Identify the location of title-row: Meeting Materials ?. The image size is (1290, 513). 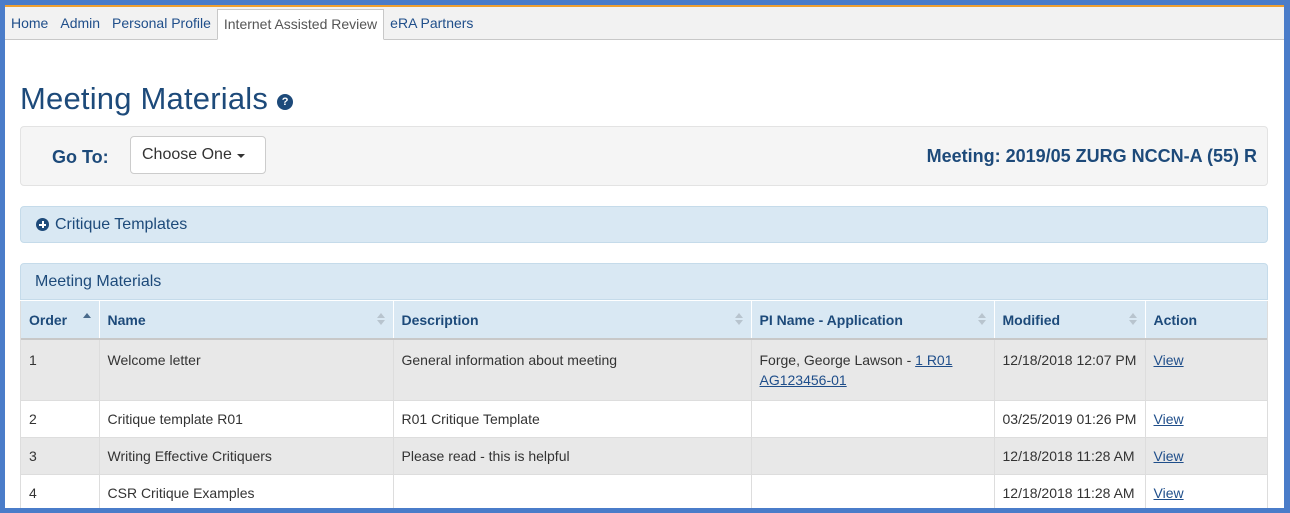
(157, 99).